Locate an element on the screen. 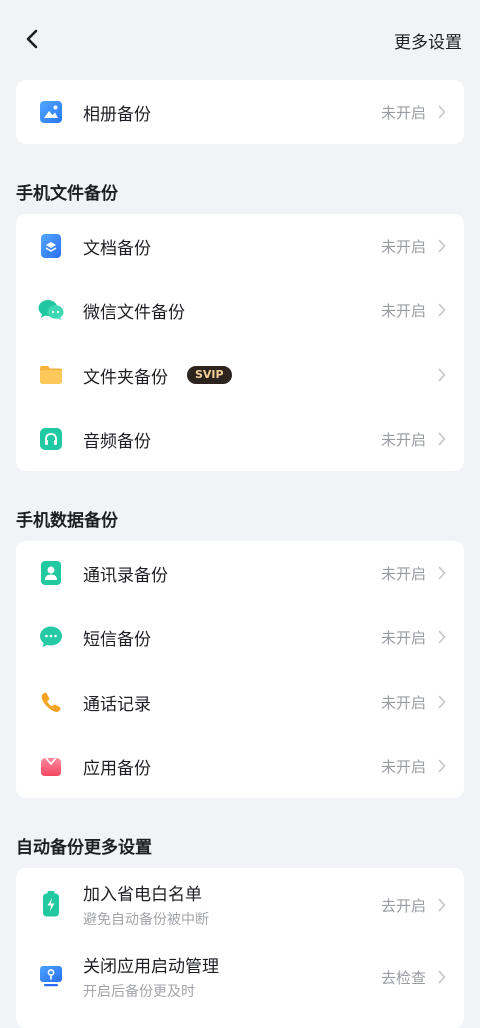  headphones-icon is located at coordinates (51, 439).